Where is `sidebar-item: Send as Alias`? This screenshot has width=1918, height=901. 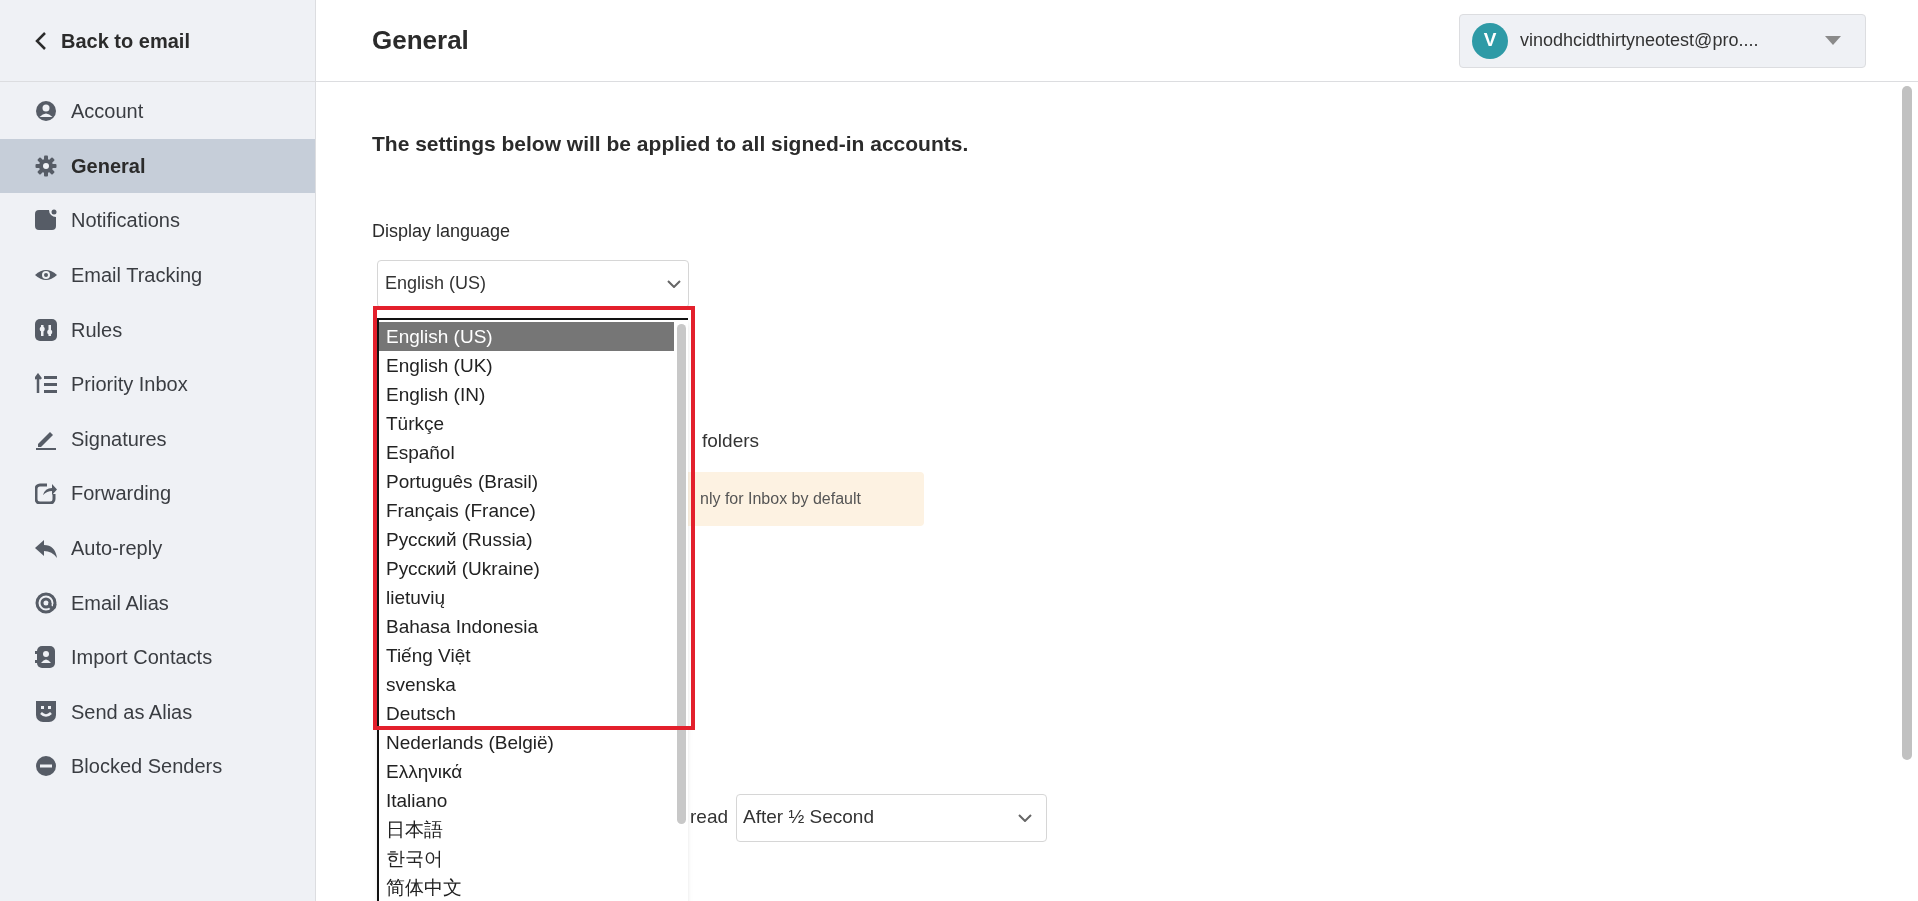
sidebar-item: Send as Alias is located at coordinates (157, 712).